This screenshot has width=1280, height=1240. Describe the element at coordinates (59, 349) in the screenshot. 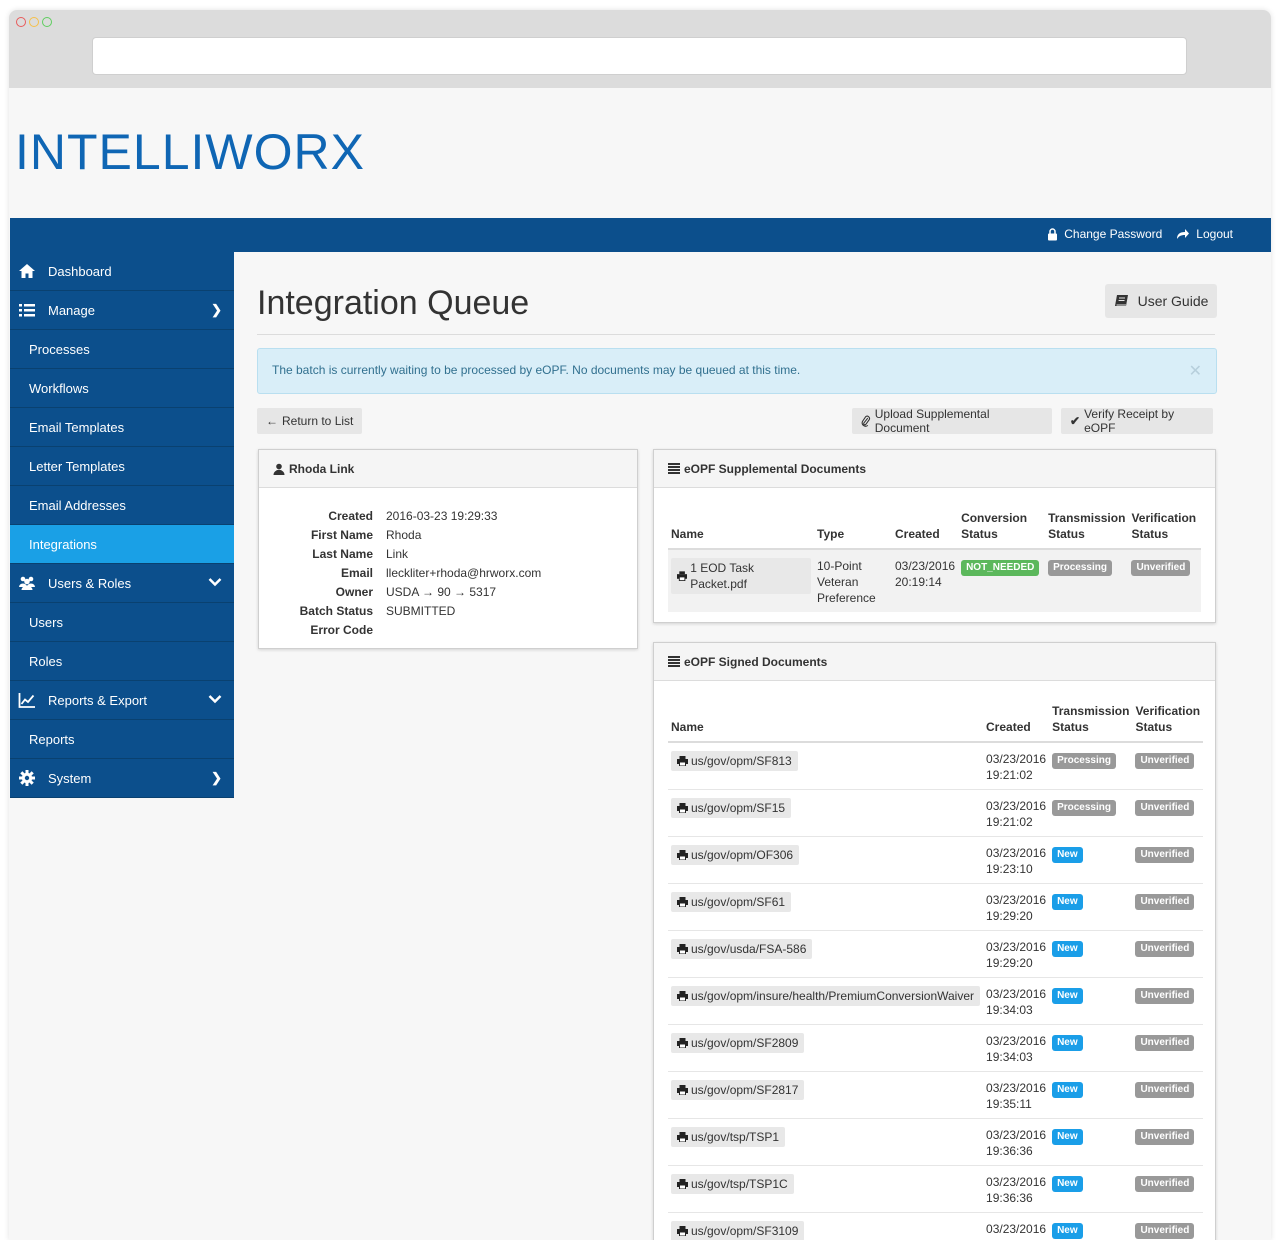

I see `sidebar-item-label: Processes` at that location.